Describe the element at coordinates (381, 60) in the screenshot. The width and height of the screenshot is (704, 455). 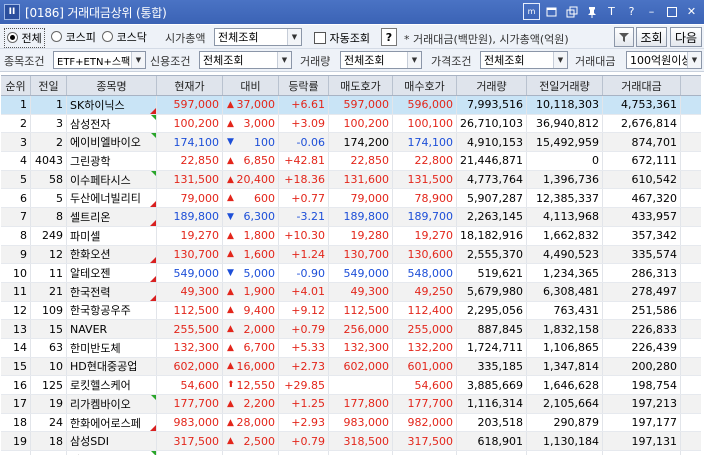
I see `volume-select: 전체조회 ▼` at that location.